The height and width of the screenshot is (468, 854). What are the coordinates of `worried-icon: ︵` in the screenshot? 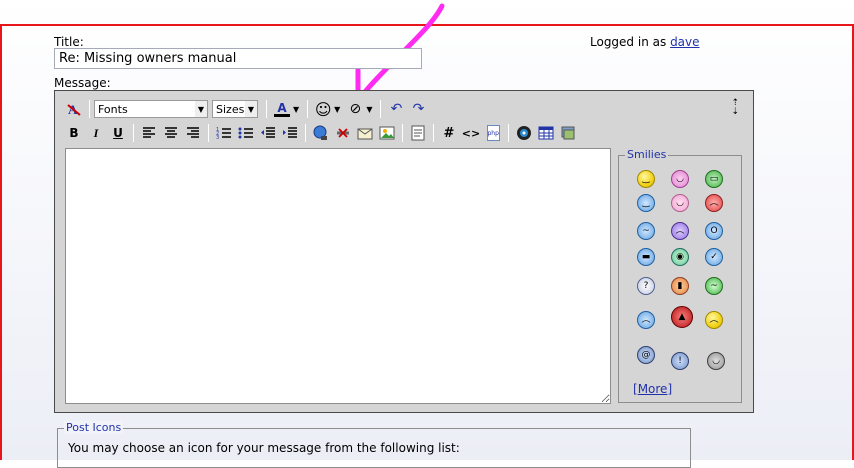 It's located at (714, 320).